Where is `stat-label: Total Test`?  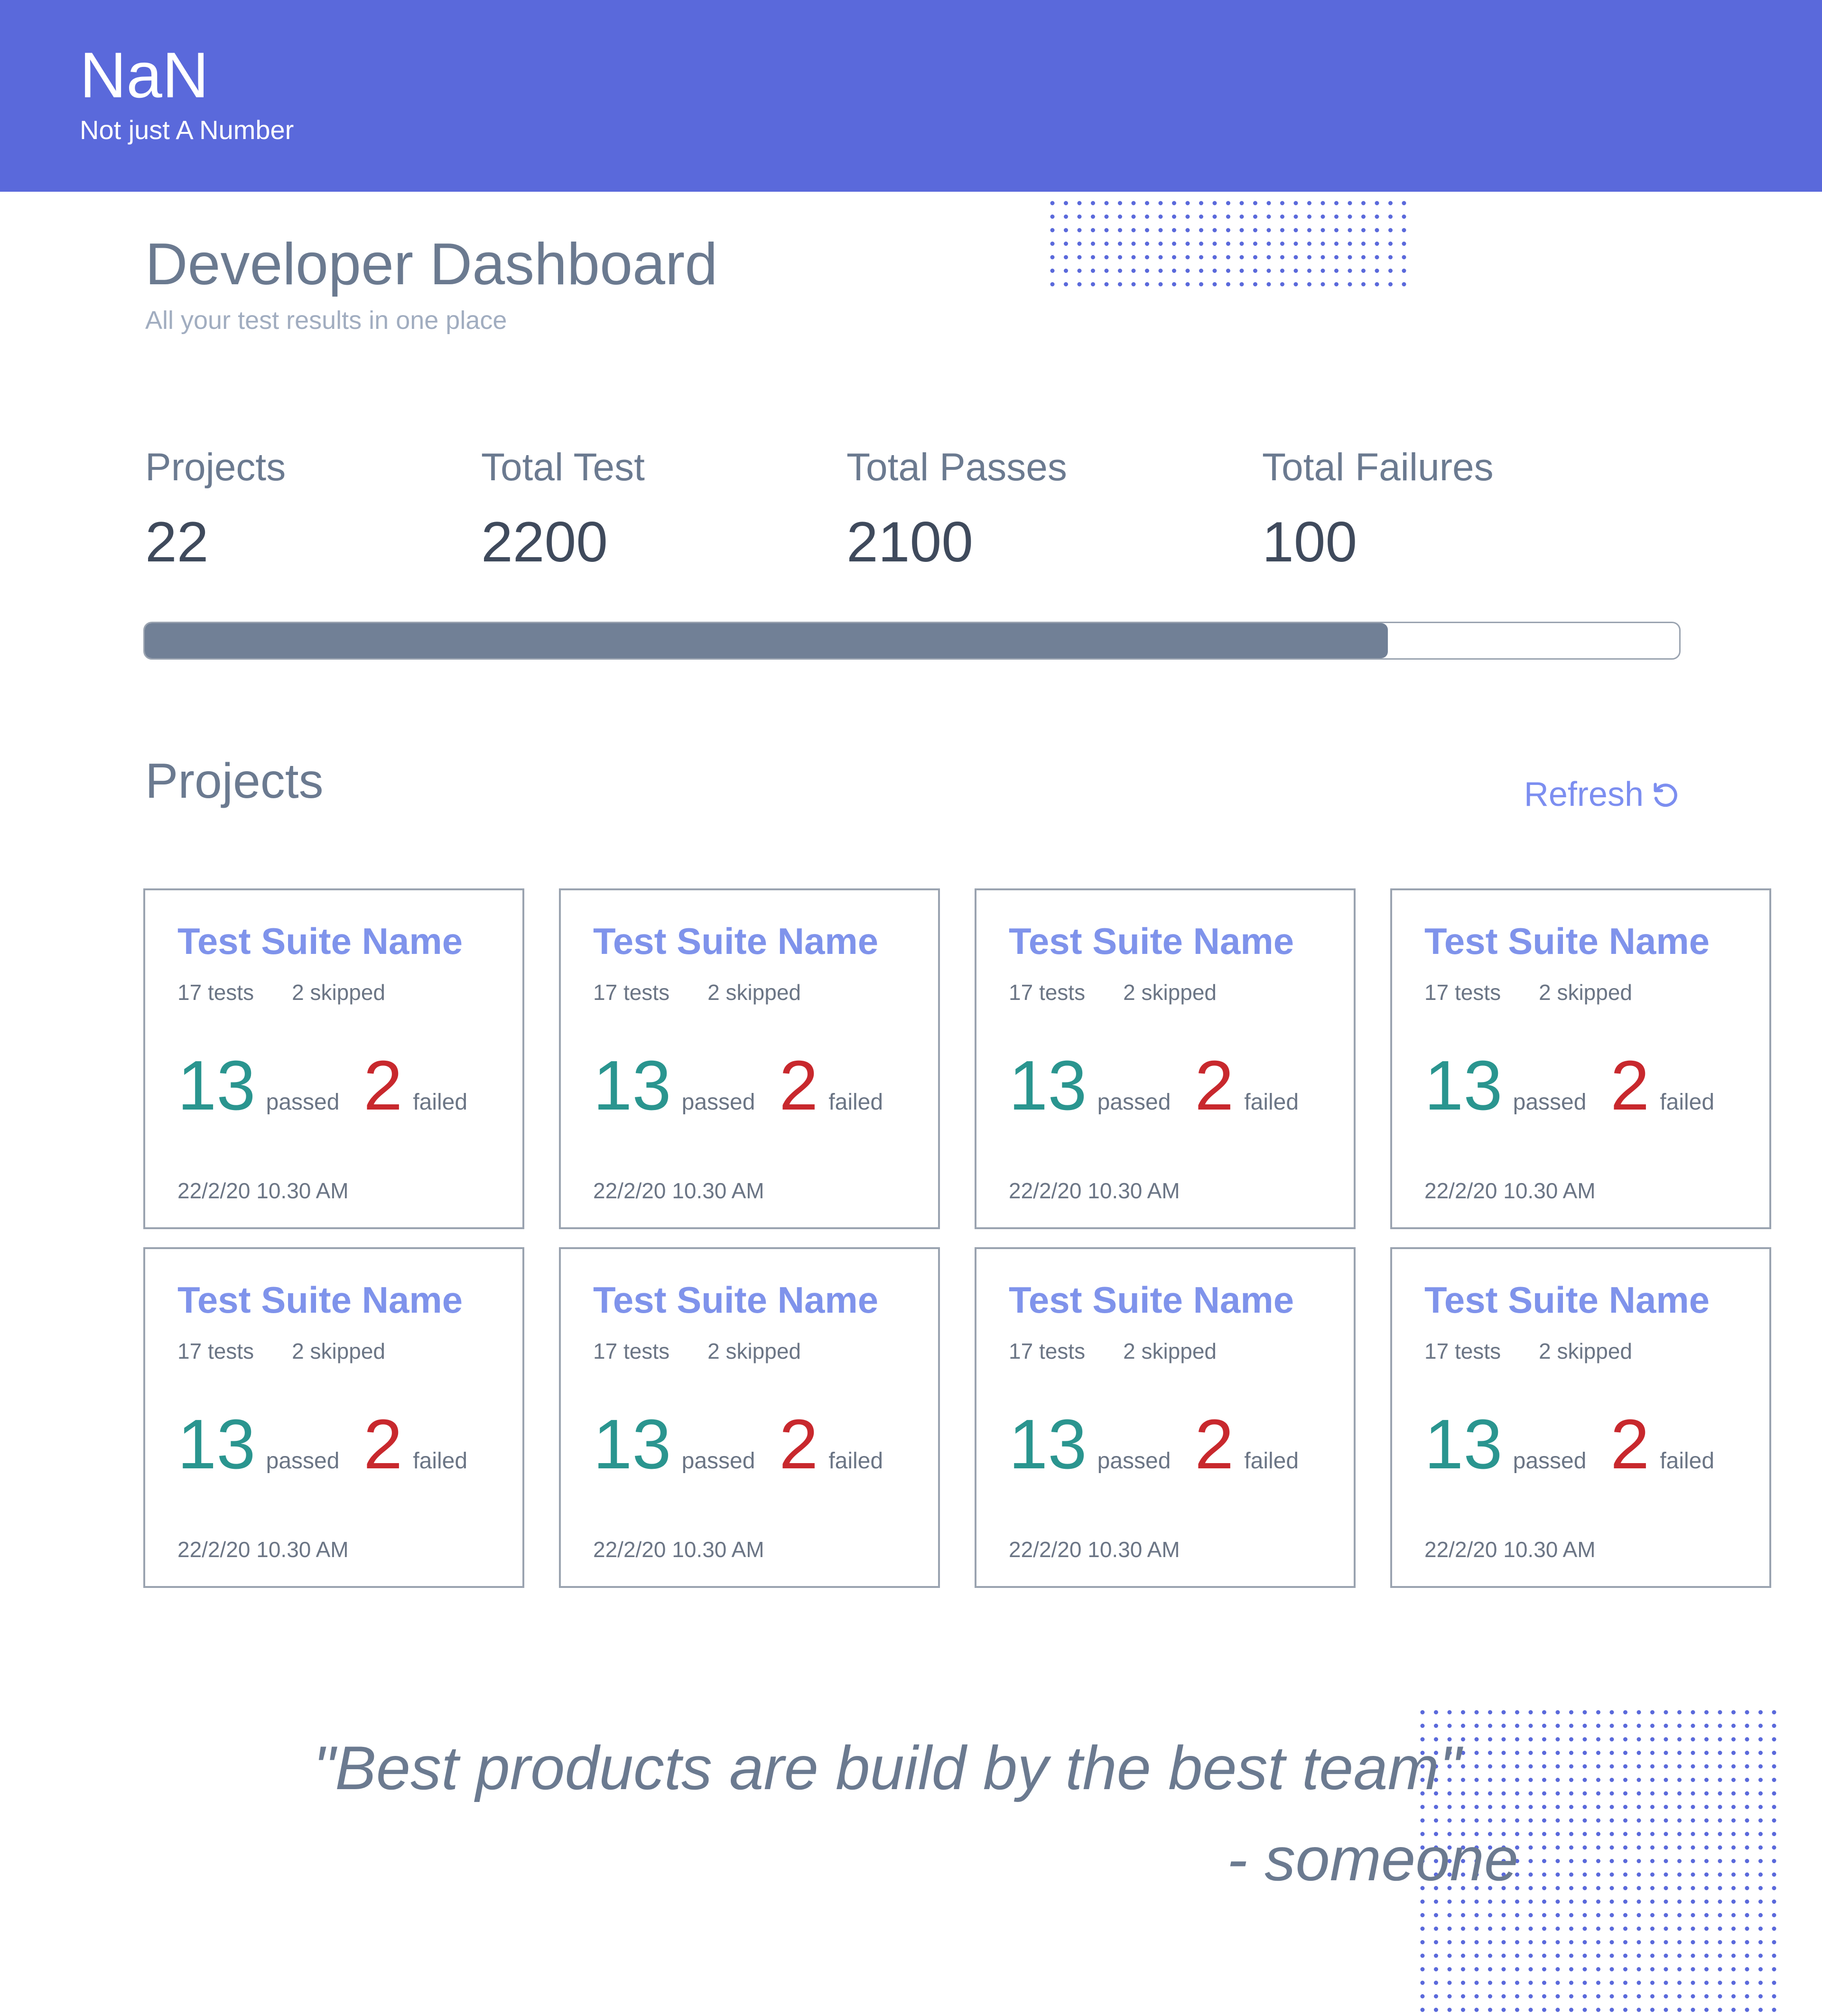 stat-label: Total Test is located at coordinates (563, 468).